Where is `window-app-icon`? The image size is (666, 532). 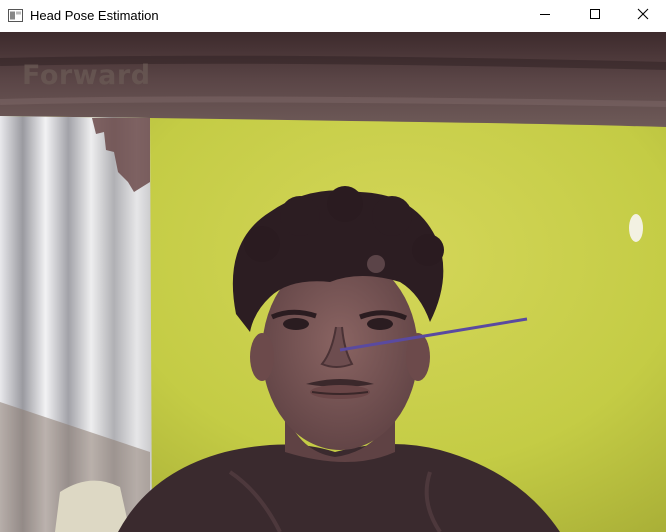 window-app-icon is located at coordinates (15, 15).